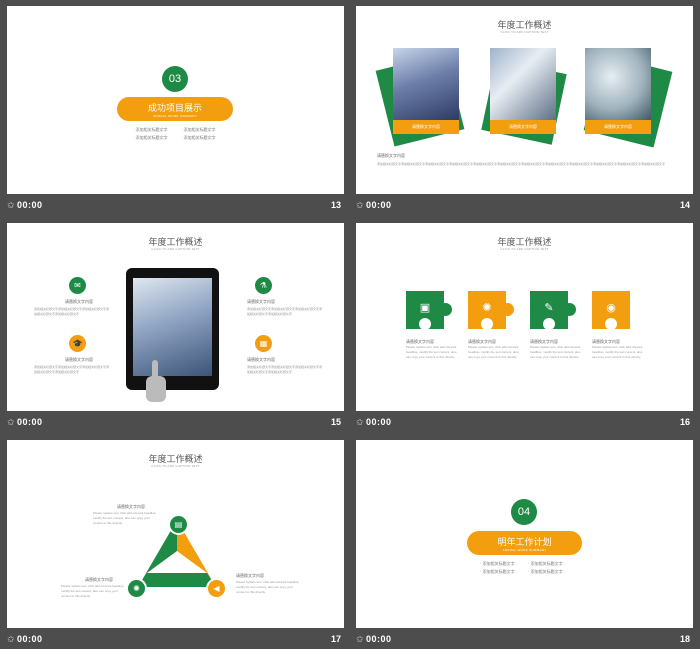 Image resolution: width=700 pixels, height=649 pixels. I want to click on puzzle-piece: ◉, so click(611, 310).